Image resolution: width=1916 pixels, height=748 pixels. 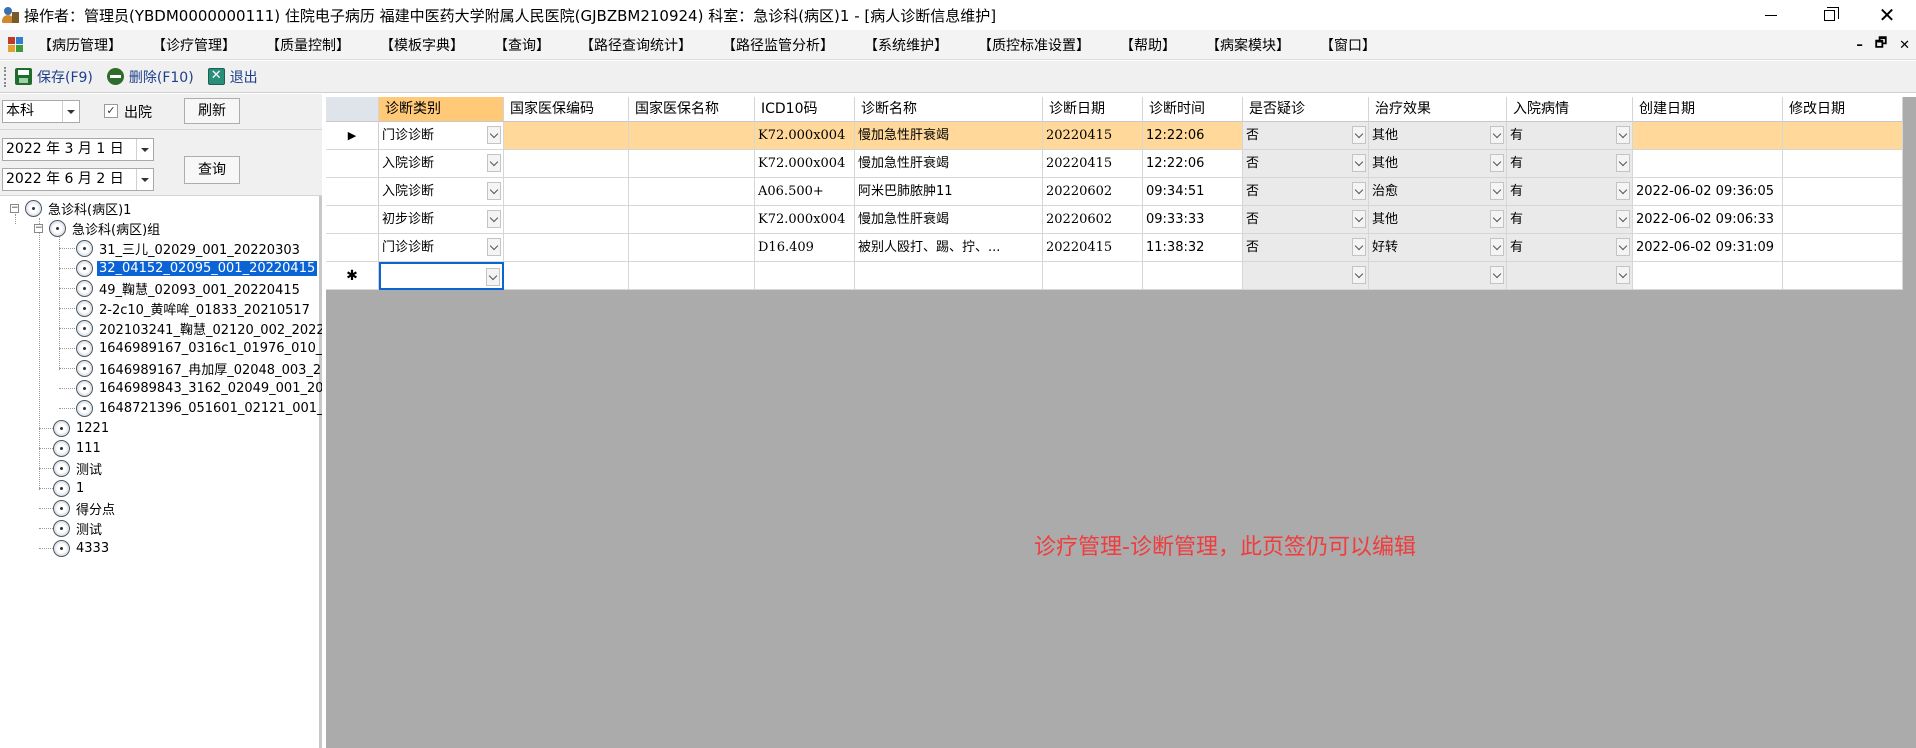 What do you see at coordinates (1093, 220) in the screenshot?
I see `cell-diagnosis-date: 20220602` at bounding box center [1093, 220].